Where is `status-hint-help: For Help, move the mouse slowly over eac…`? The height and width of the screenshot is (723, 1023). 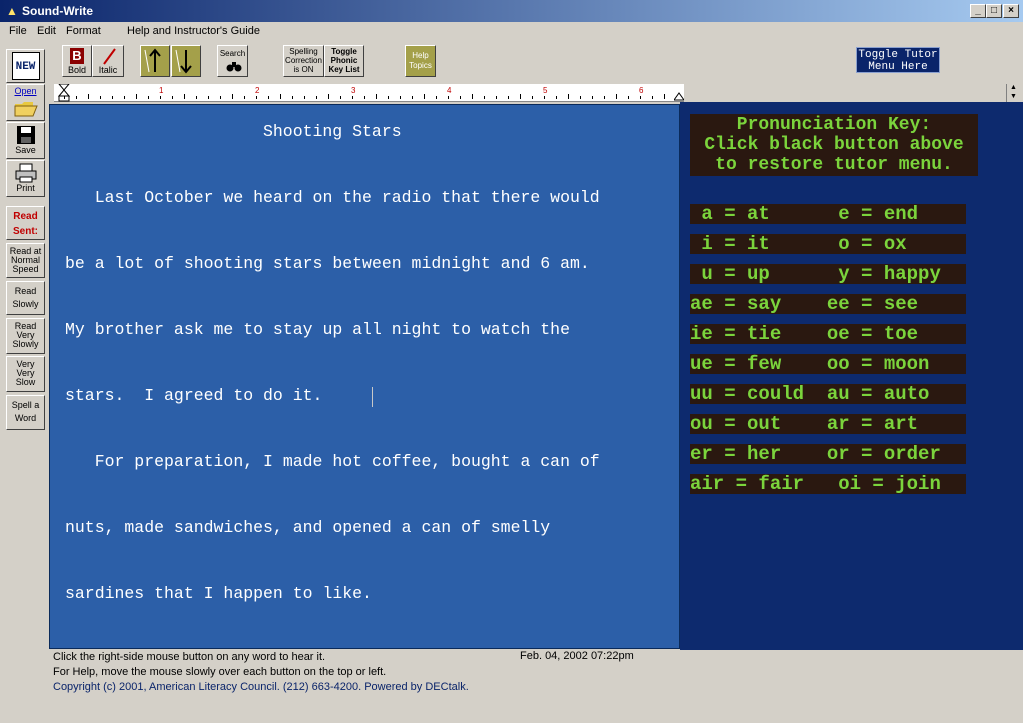
status-hint-help: For Help, move the mouse slowly over eac… is located at coordinates (220, 672).